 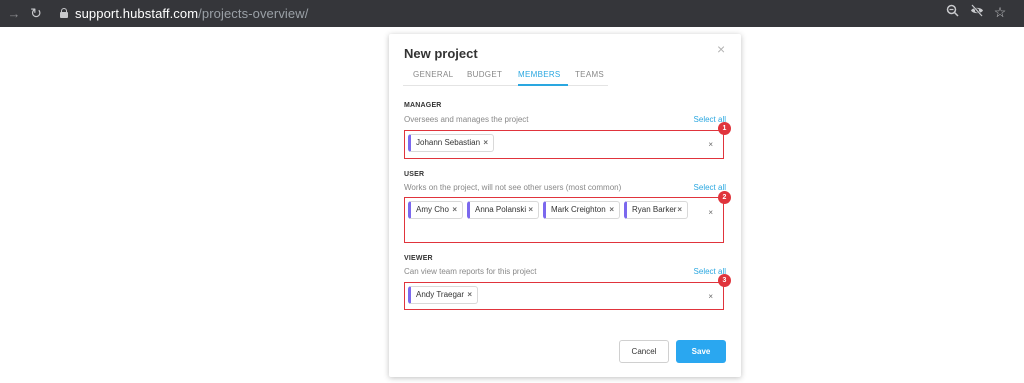 What do you see at coordinates (564, 144) in the screenshot?
I see `manager-member-field: Johann Sebastian × ×` at bounding box center [564, 144].